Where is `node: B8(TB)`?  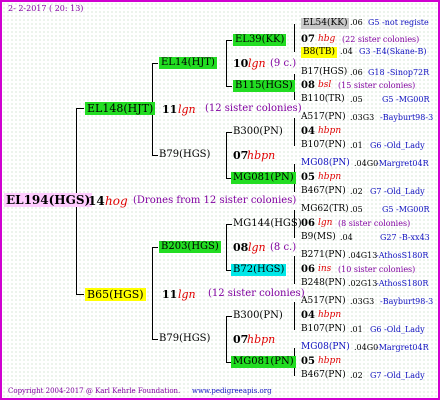
node: B8(TB) is located at coordinates (319, 52).